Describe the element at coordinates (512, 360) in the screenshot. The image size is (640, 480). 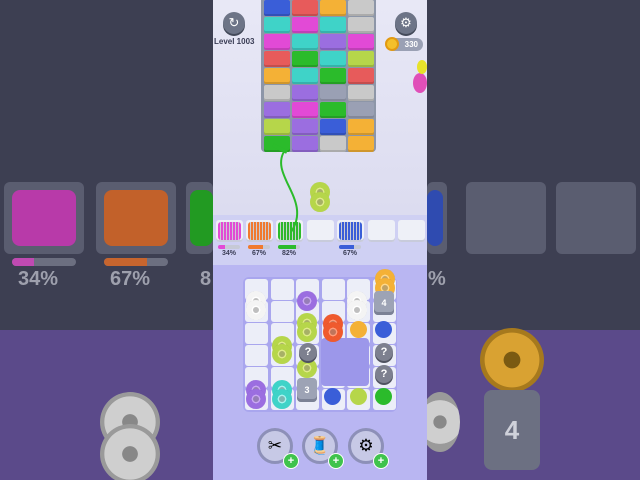
I see `bg-spool` at that location.